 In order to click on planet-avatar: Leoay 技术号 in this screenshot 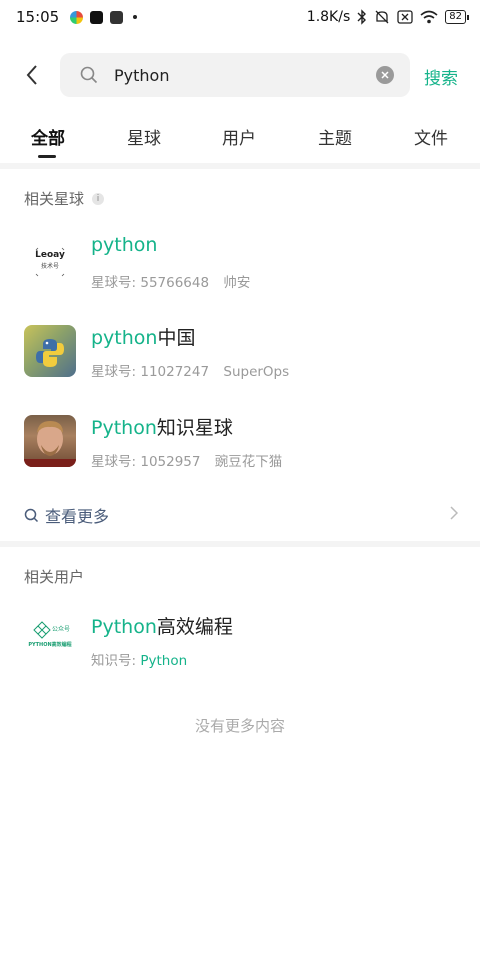, I will do `click(50, 262)`.